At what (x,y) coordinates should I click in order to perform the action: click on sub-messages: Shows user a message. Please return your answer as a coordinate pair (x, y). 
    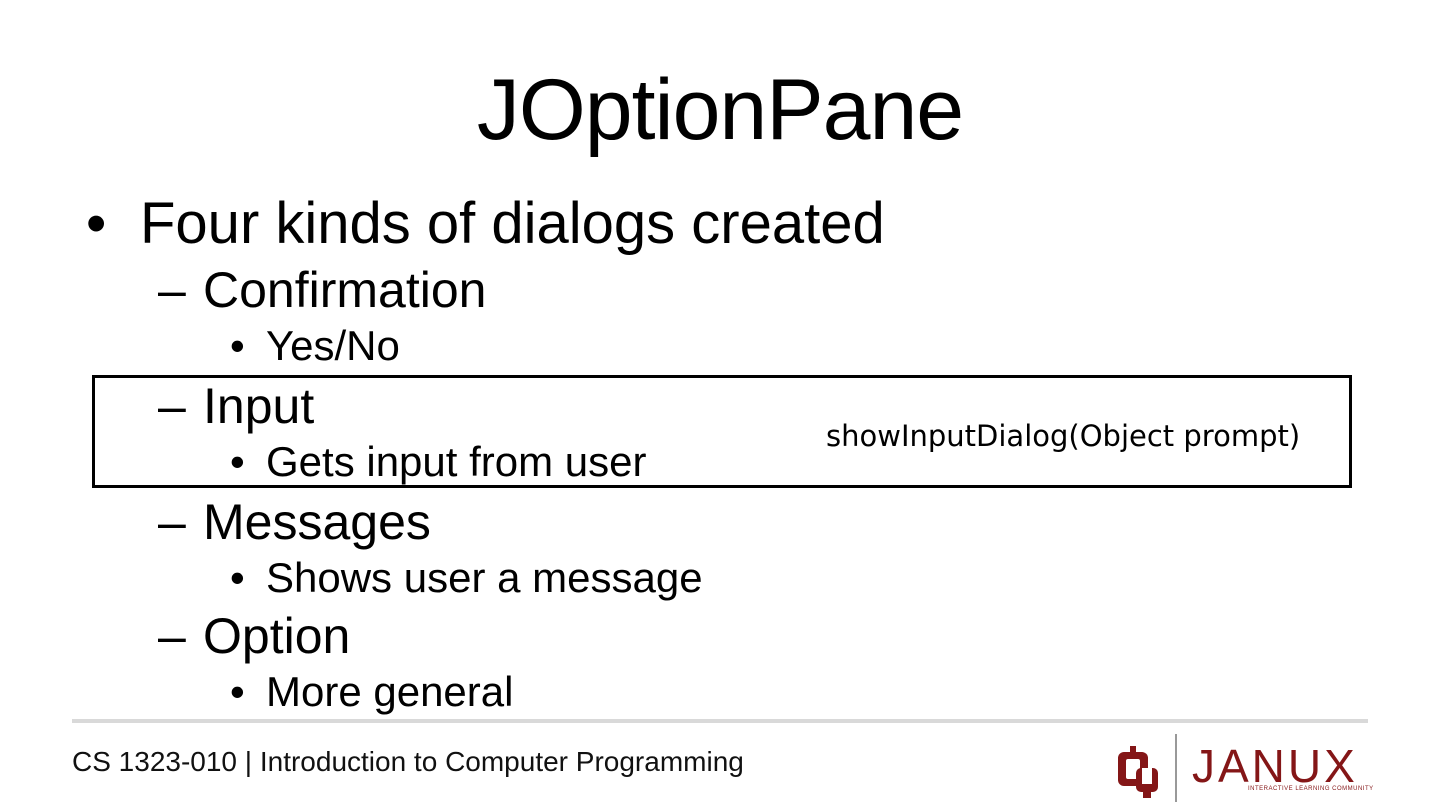
    Looking at the image, I should click on (484, 577).